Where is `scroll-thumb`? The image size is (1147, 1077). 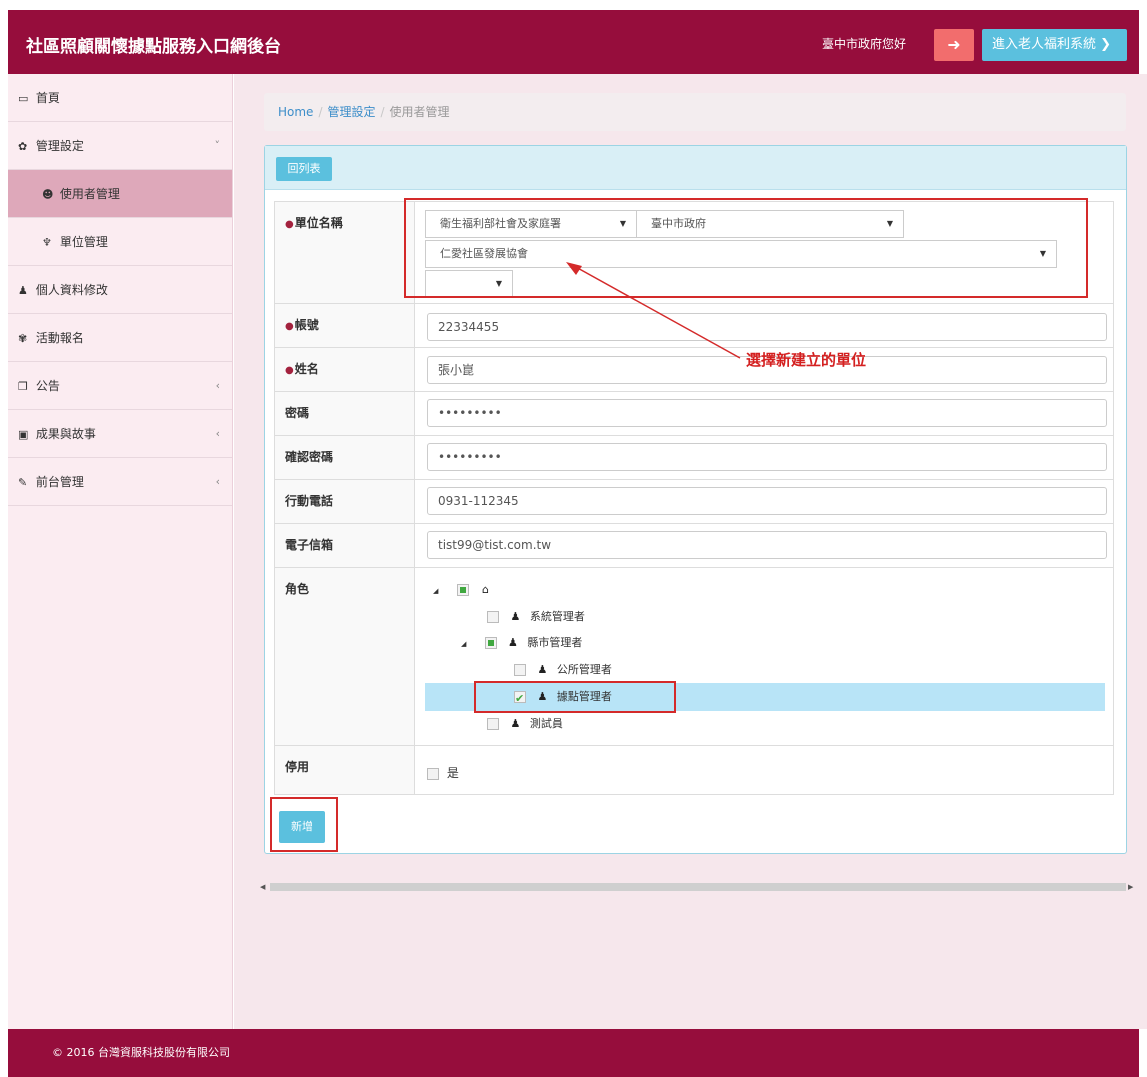 scroll-thumb is located at coordinates (698, 887).